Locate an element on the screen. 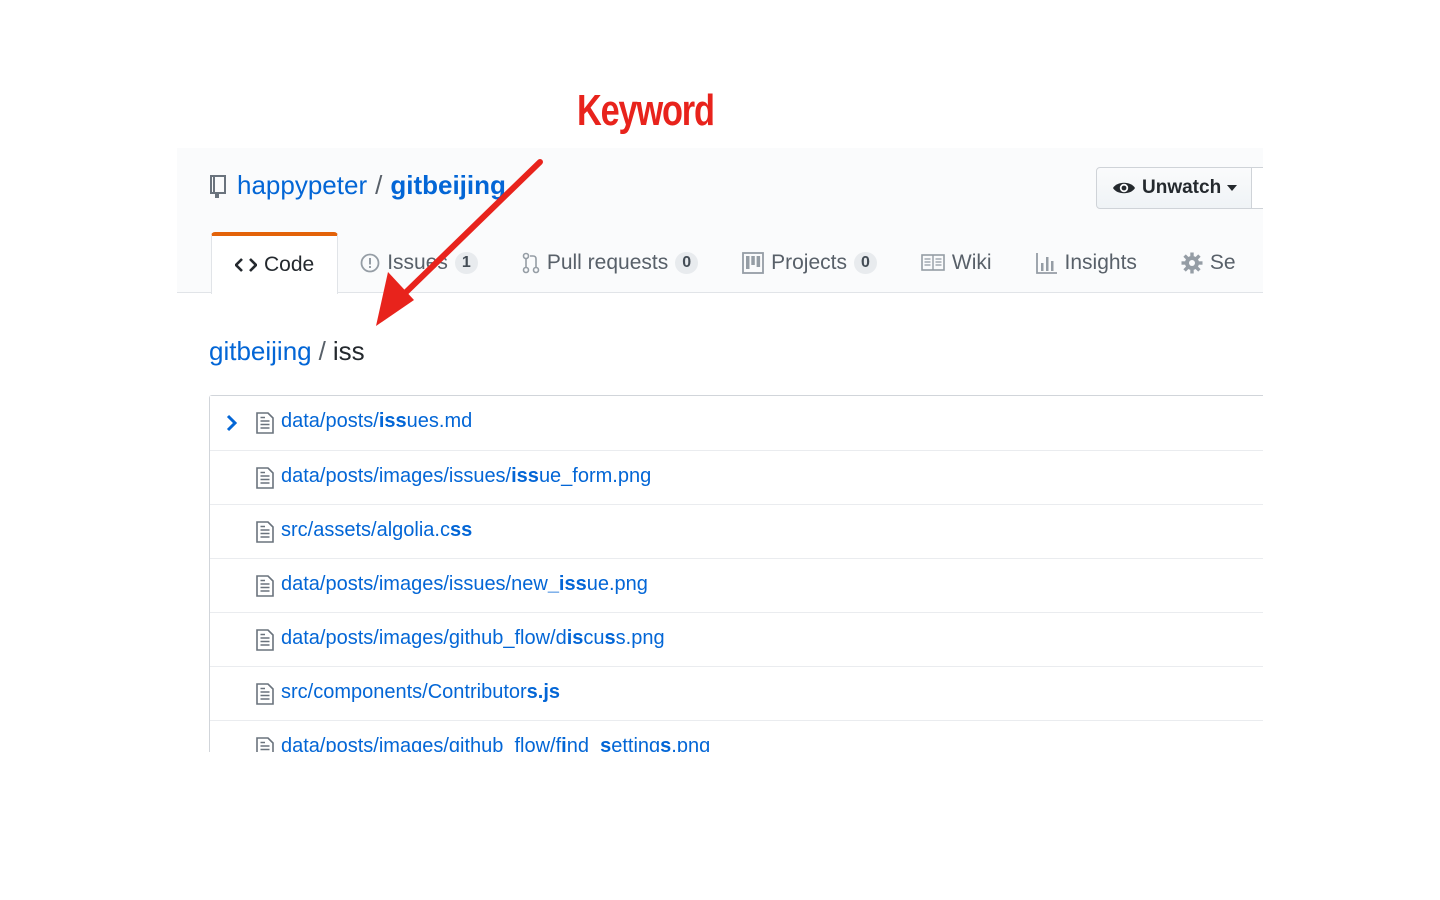  file-path-link: data/posts/issues.md is located at coordinates (376, 421).